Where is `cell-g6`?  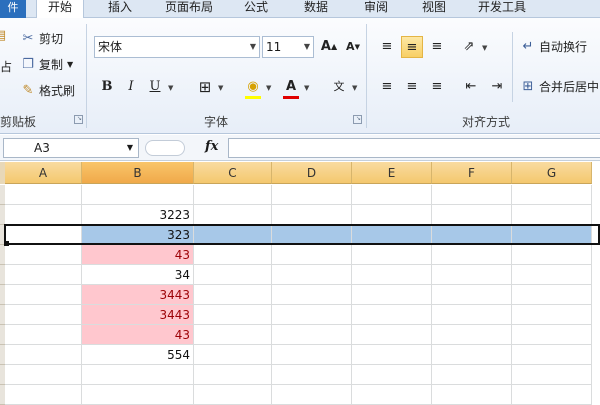 cell-g6 is located at coordinates (552, 295).